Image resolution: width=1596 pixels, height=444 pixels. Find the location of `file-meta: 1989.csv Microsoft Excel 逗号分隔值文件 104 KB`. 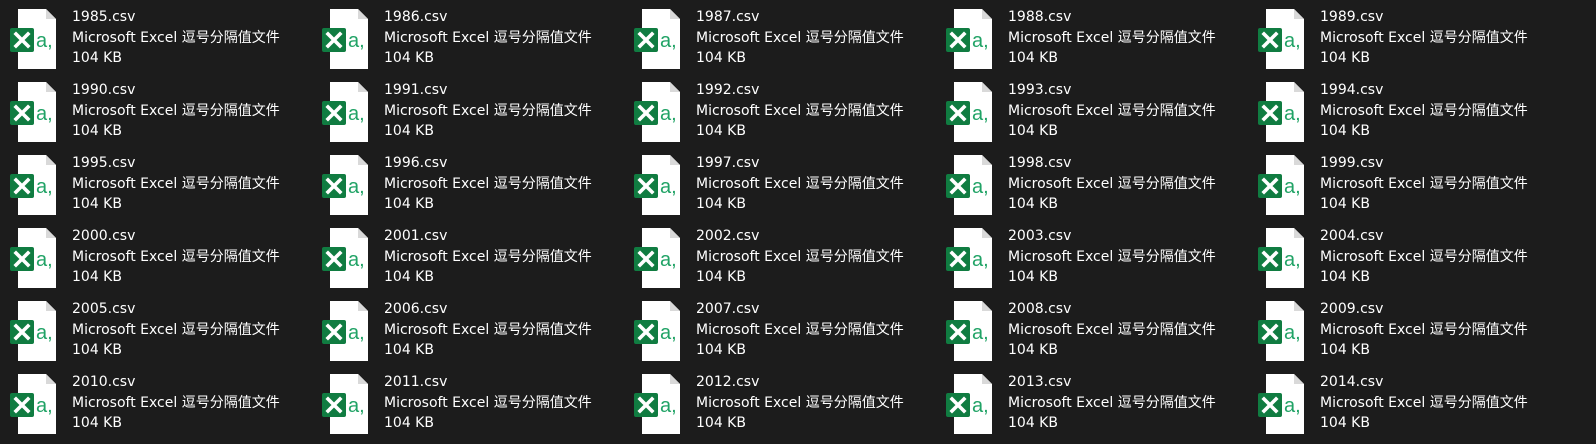

file-meta: 1989.csv Microsoft Excel 逗号分隔值文件 104 KB is located at coordinates (1424, 37).